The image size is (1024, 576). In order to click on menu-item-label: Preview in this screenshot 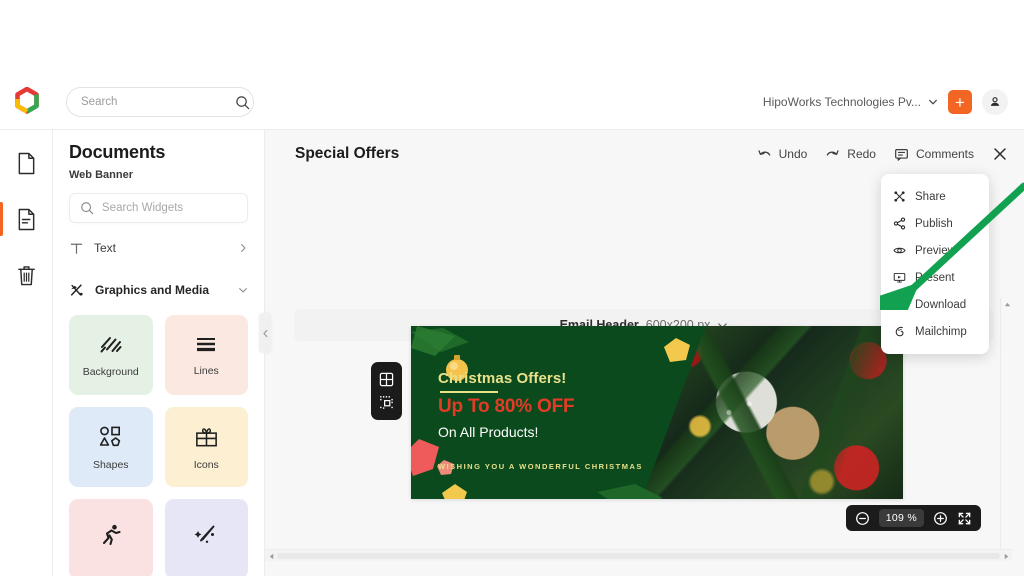, I will do `click(935, 250)`.